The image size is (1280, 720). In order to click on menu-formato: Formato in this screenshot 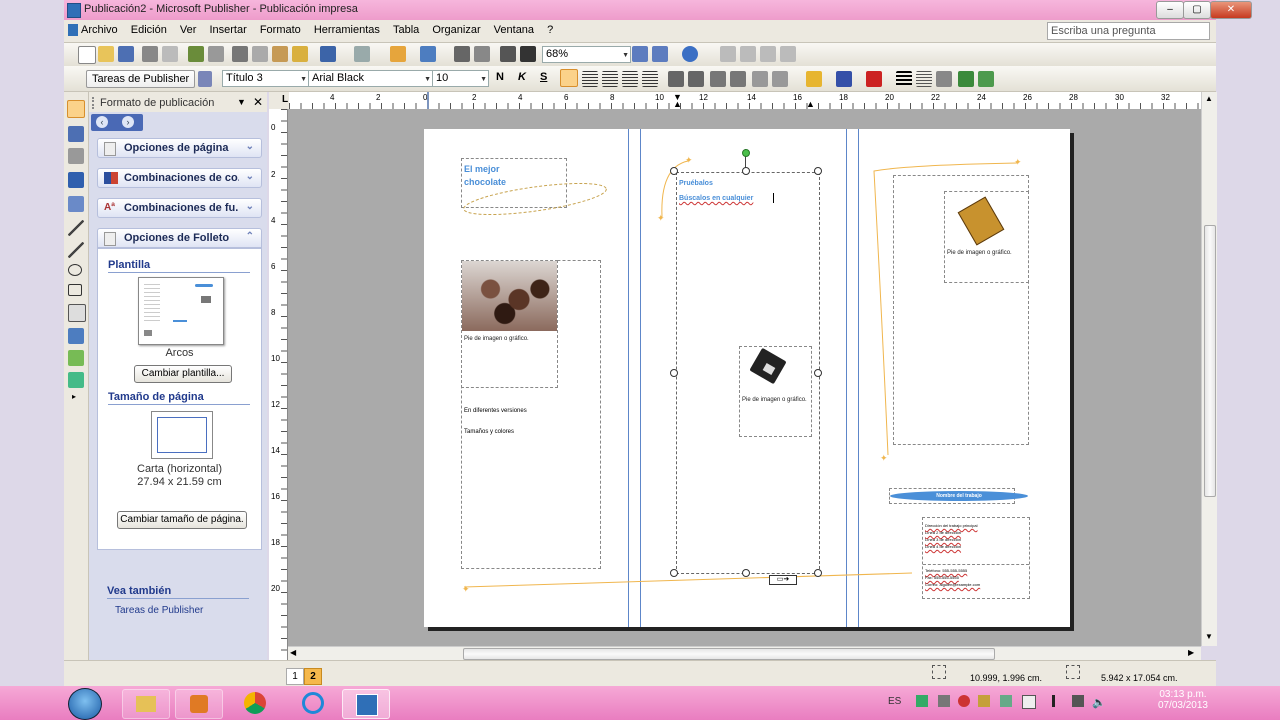, I will do `click(280, 28)`.